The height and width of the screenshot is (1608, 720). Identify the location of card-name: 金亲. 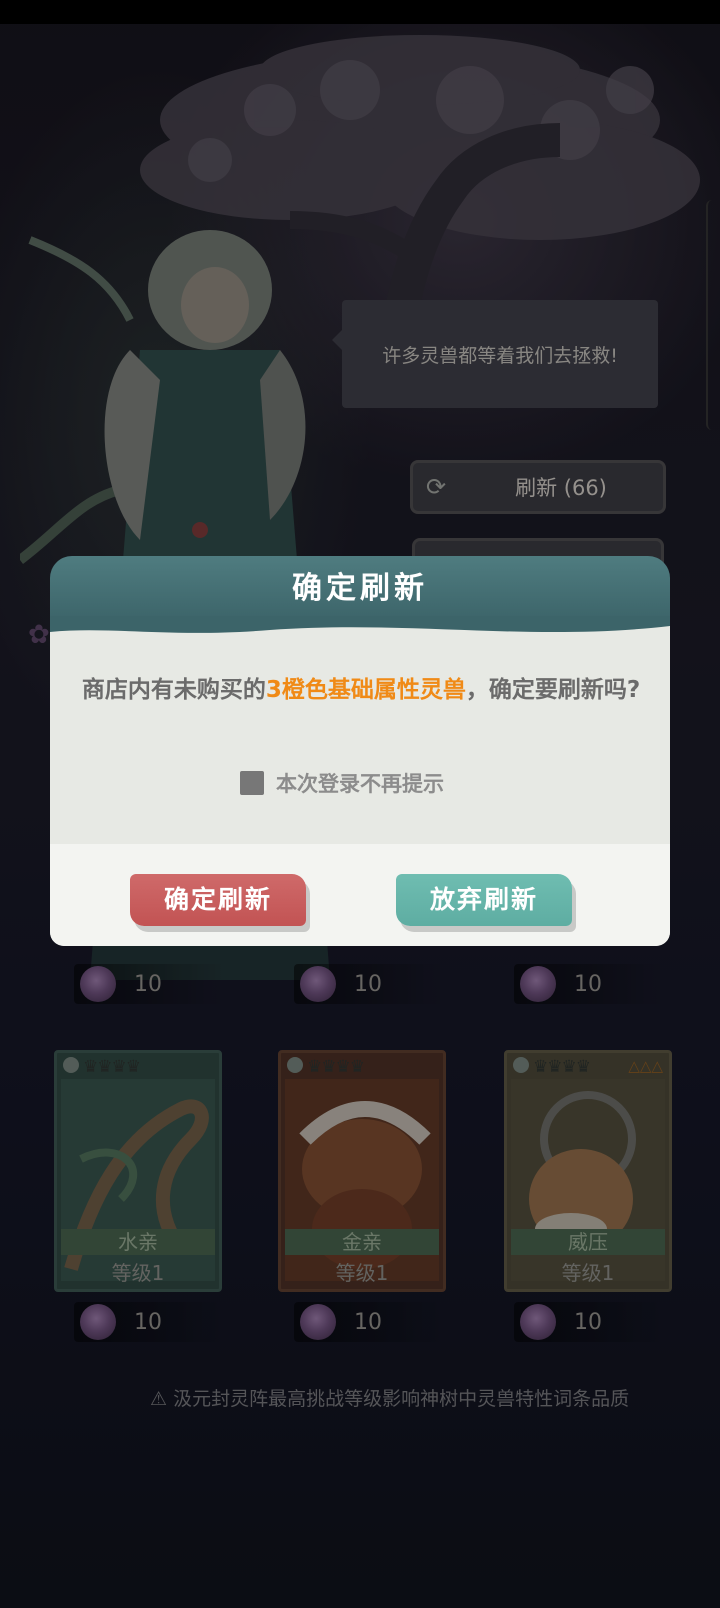
(362, 1242).